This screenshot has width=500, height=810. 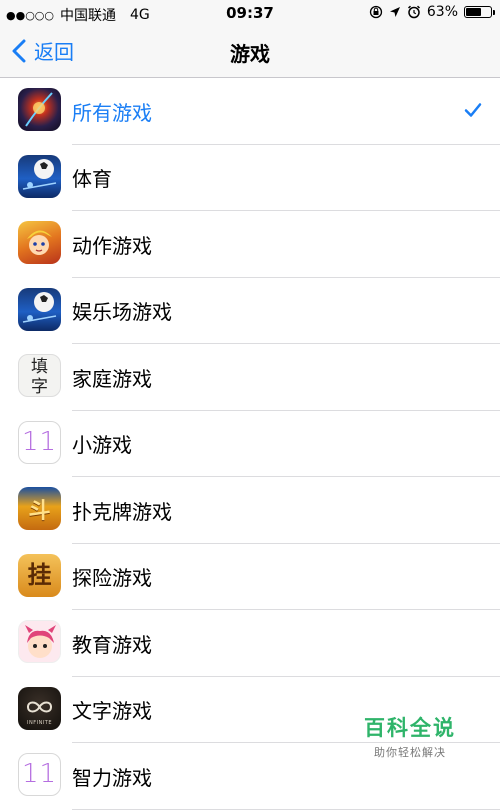 What do you see at coordinates (39, 309) in the screenshot?
I see `casino-games-icon` at bounding box center [39, 309].